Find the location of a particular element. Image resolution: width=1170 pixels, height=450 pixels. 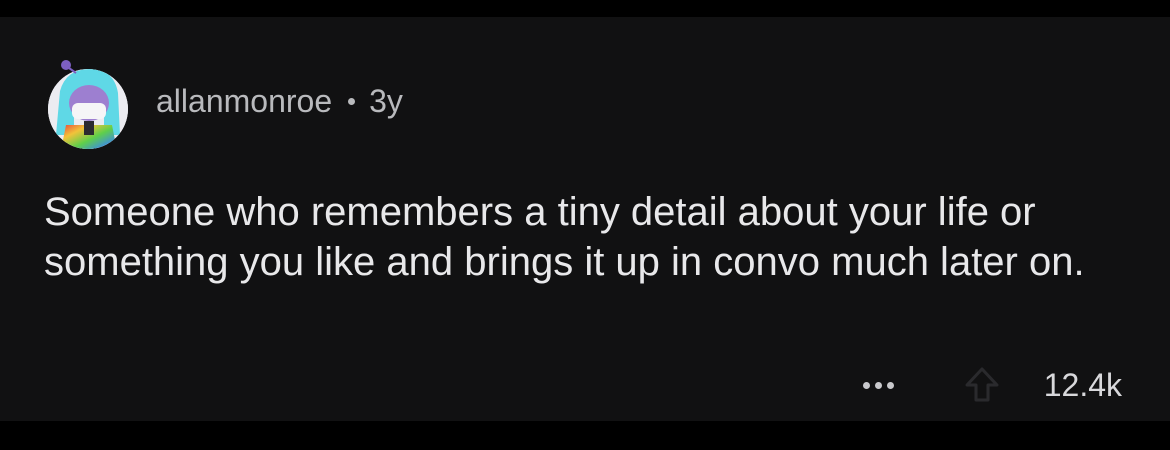

upvote-button is located at coordinates (982, 385).